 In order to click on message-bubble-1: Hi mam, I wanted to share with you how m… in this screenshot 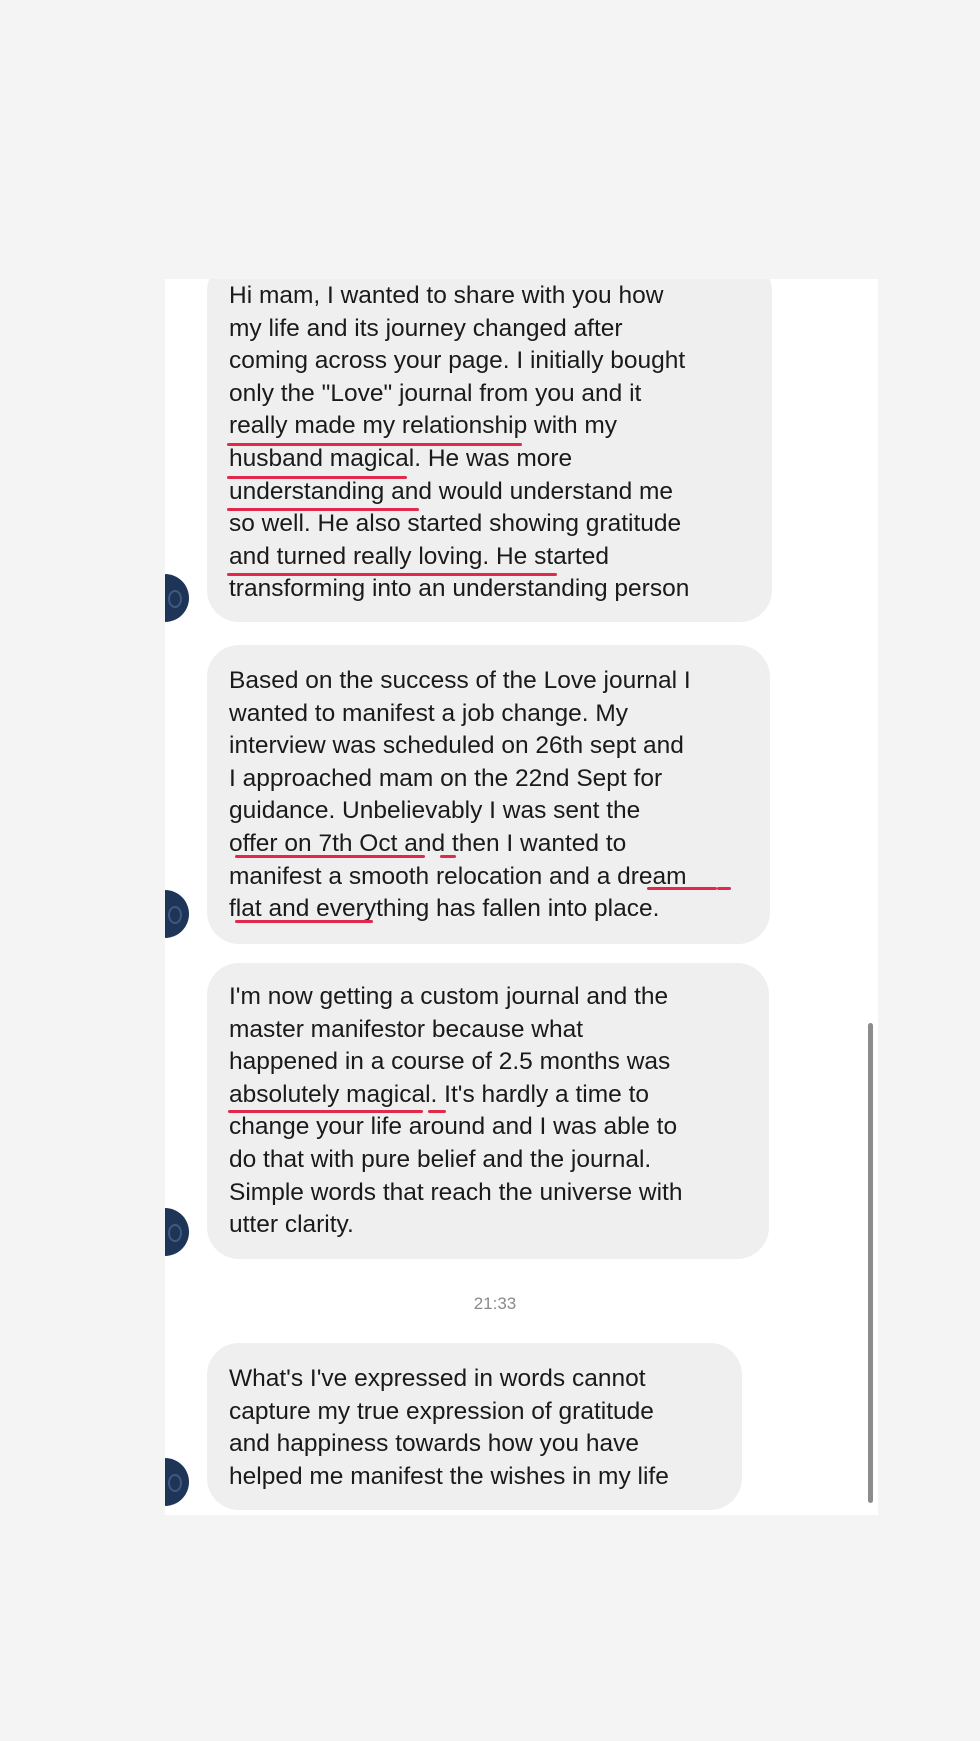, I will do `click(489, 450)`.